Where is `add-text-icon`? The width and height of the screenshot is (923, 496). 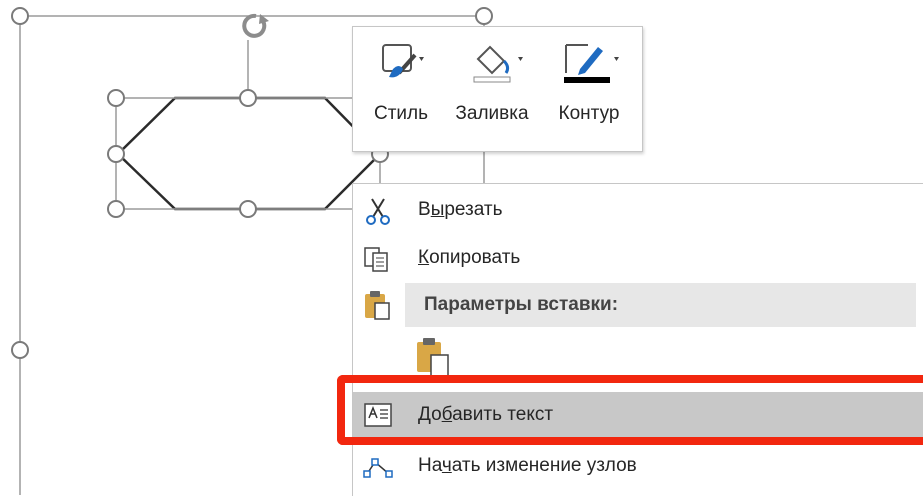 add-text-icon is located at coordinates (378, 415).